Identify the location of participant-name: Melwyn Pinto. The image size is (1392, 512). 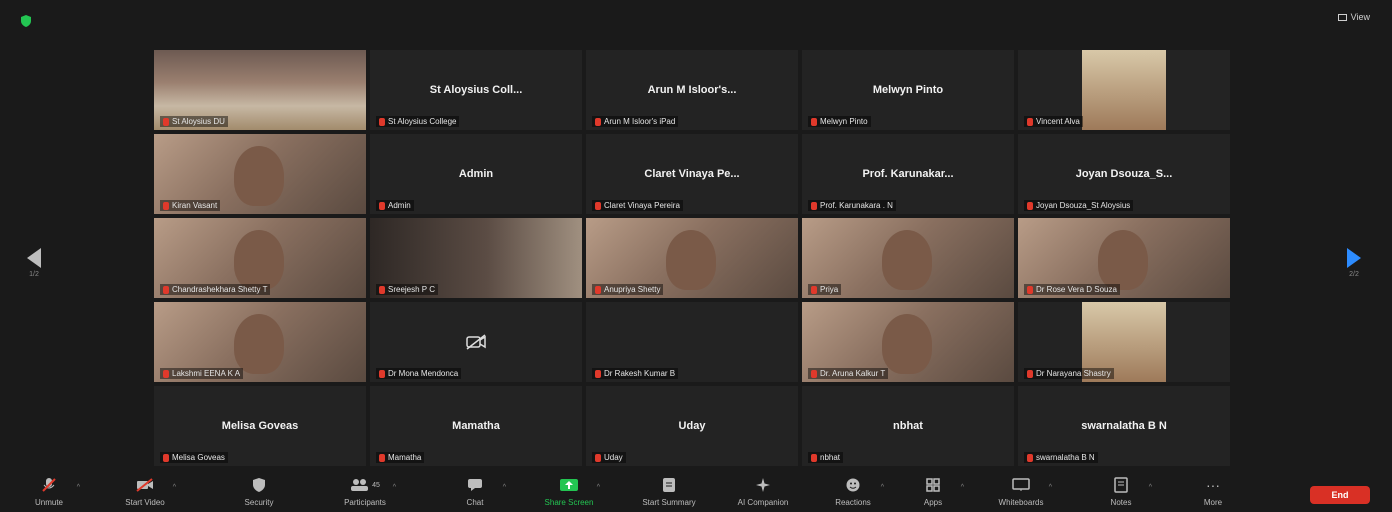
(844, 121).